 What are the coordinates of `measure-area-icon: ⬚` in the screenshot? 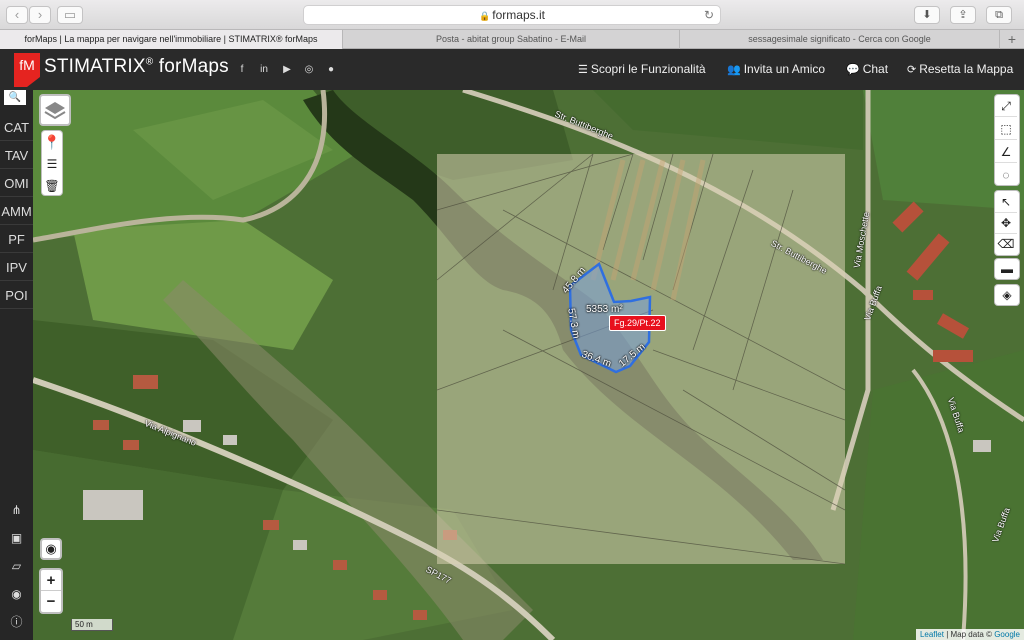 It's located at (1006, 129).